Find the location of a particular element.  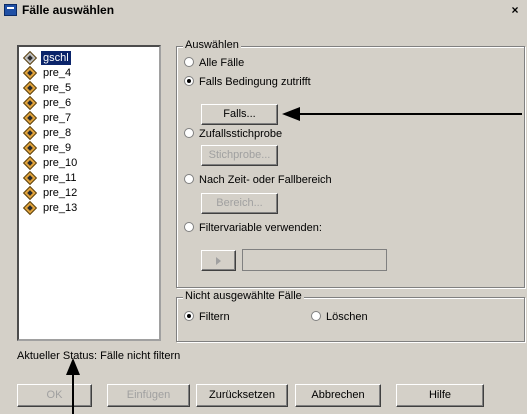

select-group-label: Auswählen is located at coordinates (212, 45).